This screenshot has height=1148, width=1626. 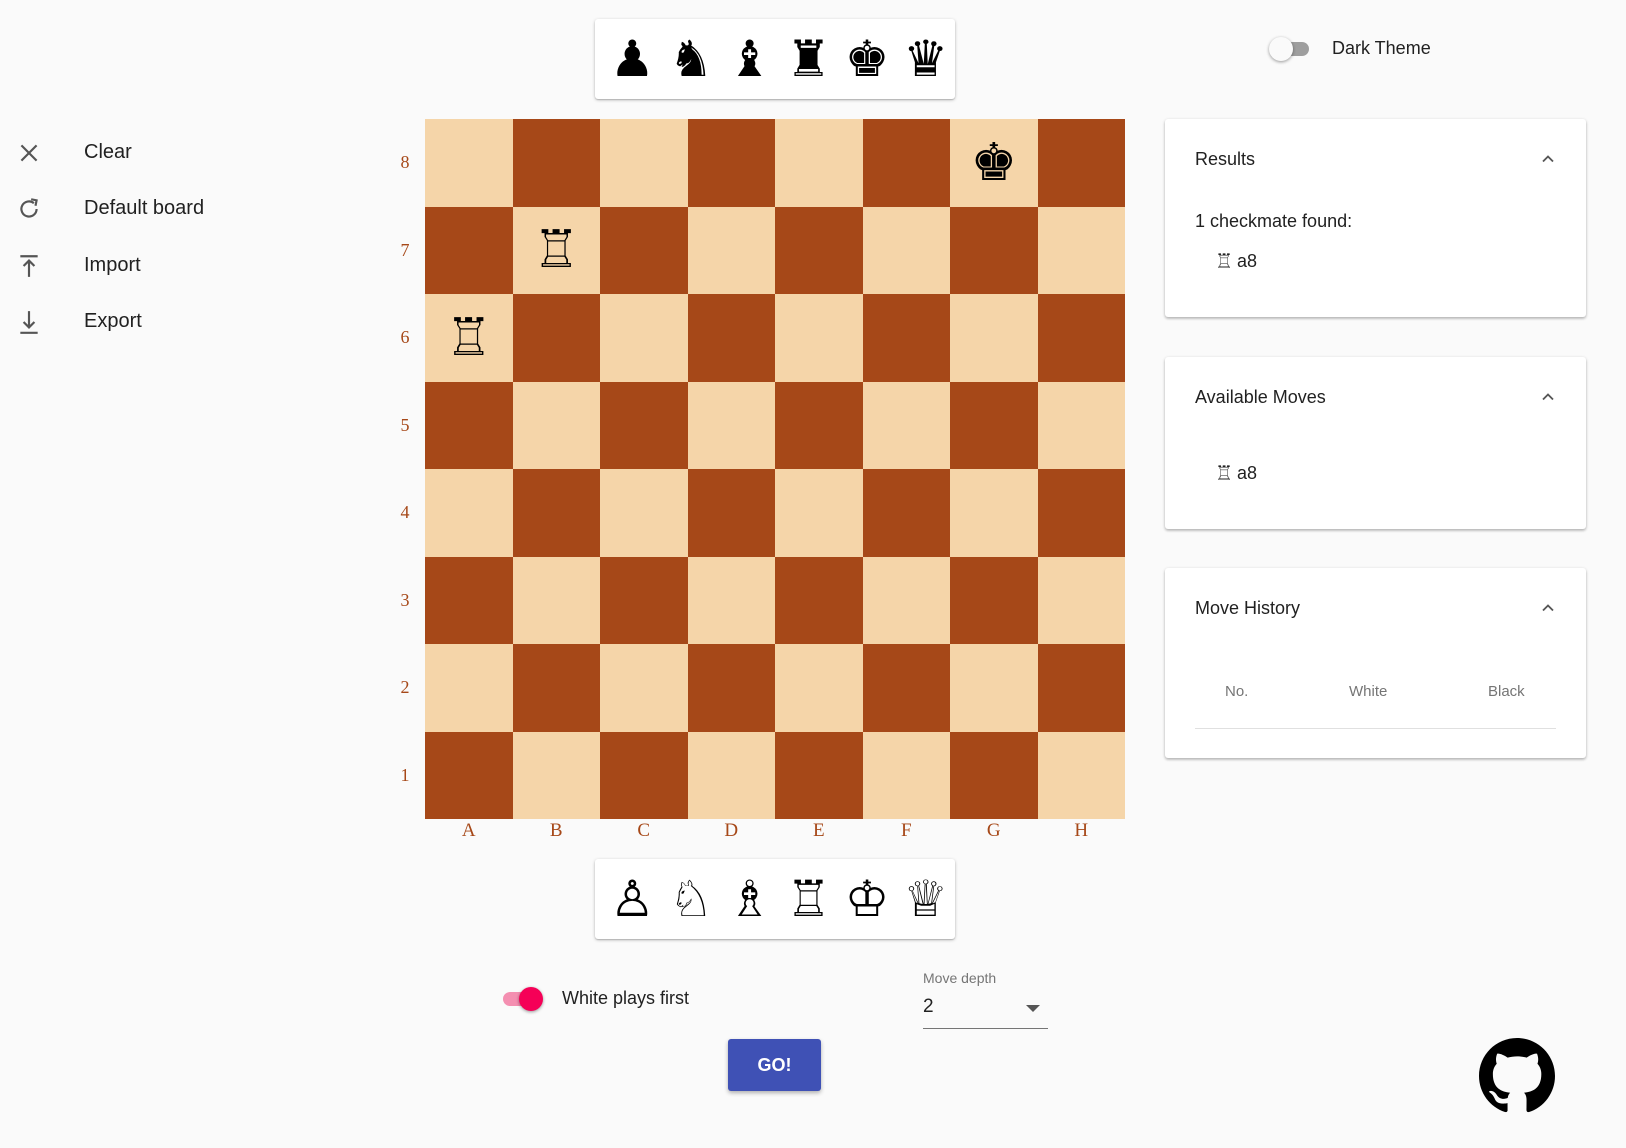 I want to click on import-button: Import, so click(x=150, y=265).